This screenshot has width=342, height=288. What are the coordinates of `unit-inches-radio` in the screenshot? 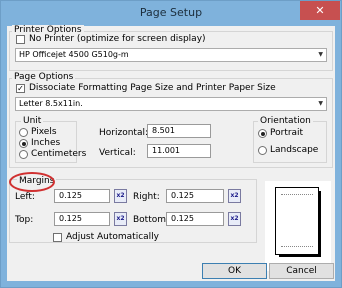 It's located at (23, 143).